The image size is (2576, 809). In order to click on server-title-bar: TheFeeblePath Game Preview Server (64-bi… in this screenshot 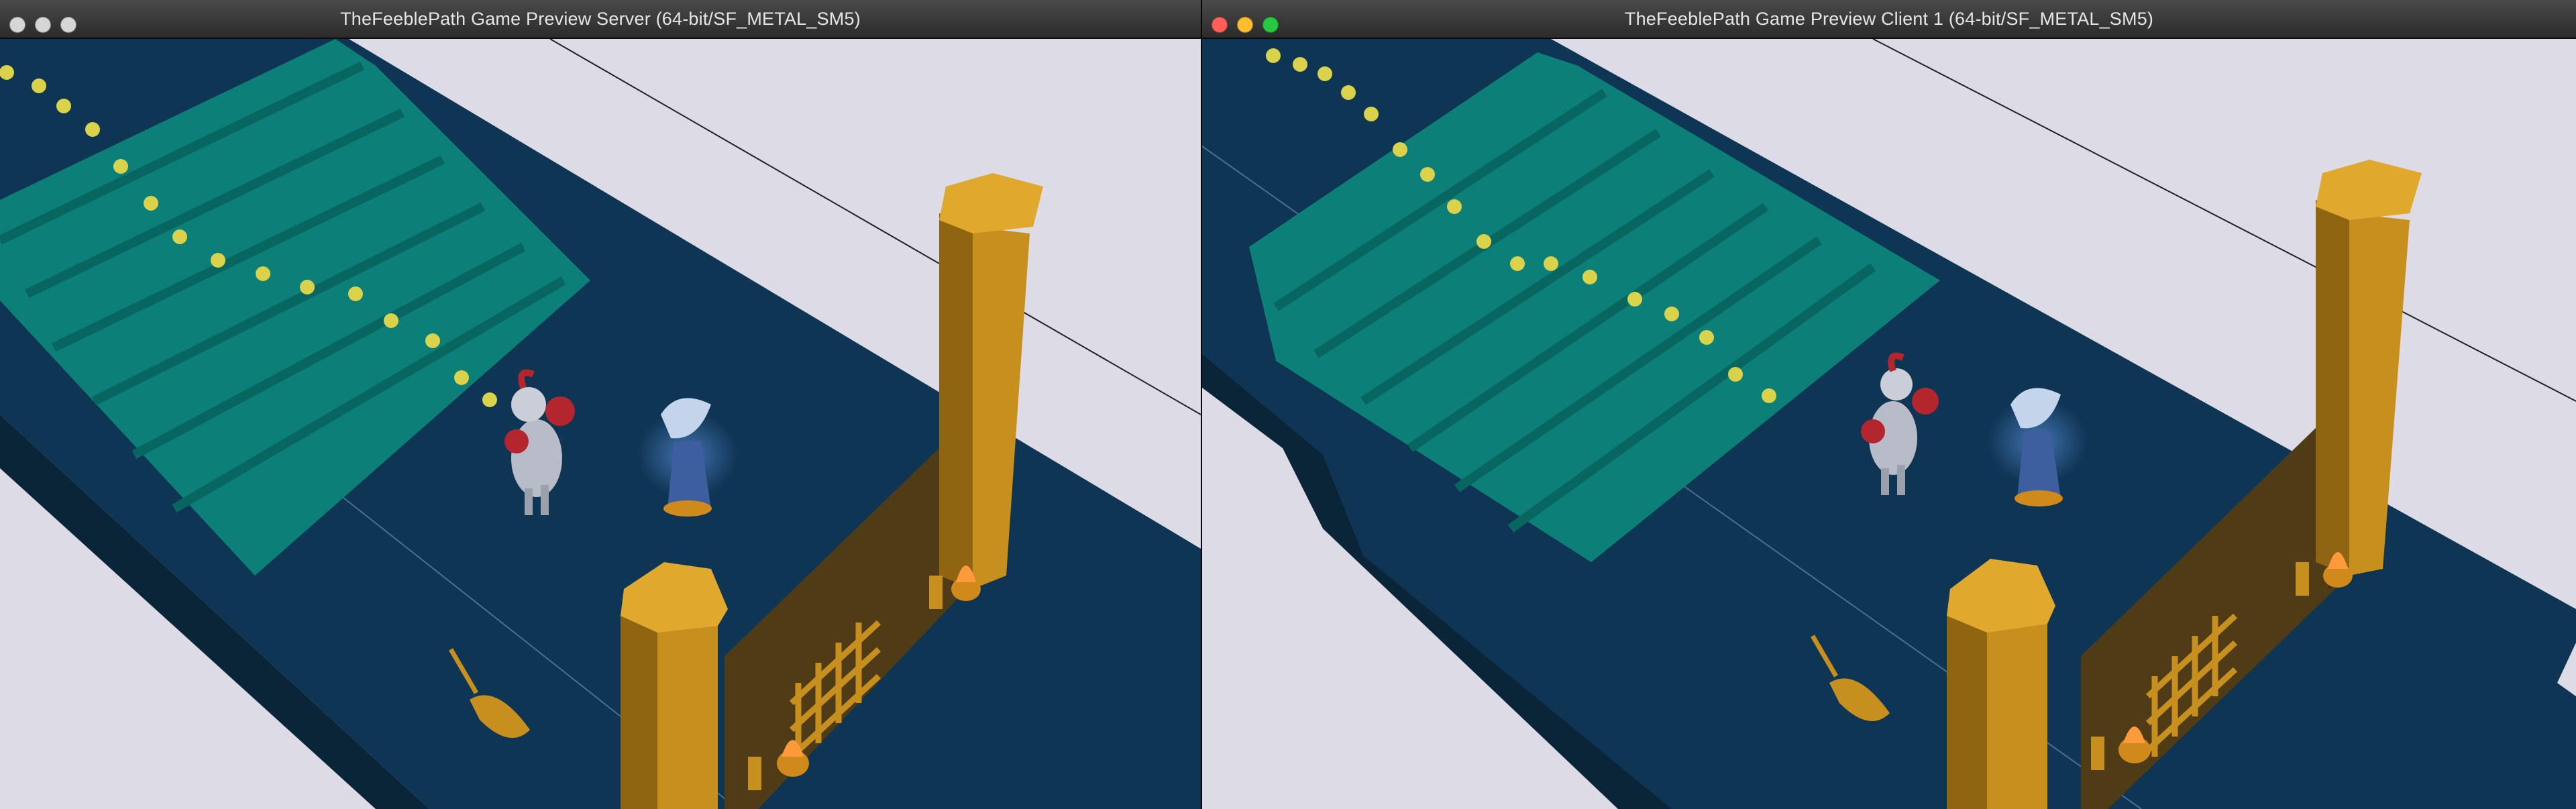, I will do `click(600, 19)`.